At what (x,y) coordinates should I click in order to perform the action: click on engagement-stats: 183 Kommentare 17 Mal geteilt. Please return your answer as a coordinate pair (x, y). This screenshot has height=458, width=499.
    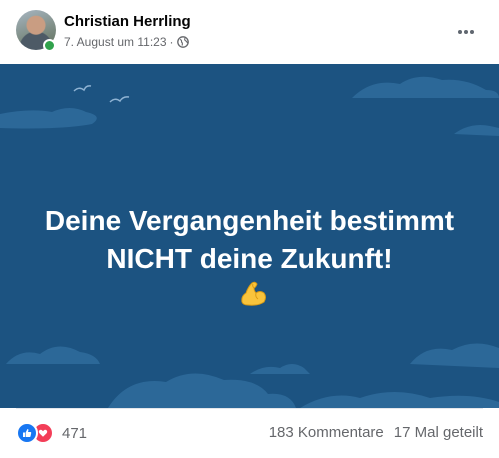
    Looking at the image, I should click on (376, 432).